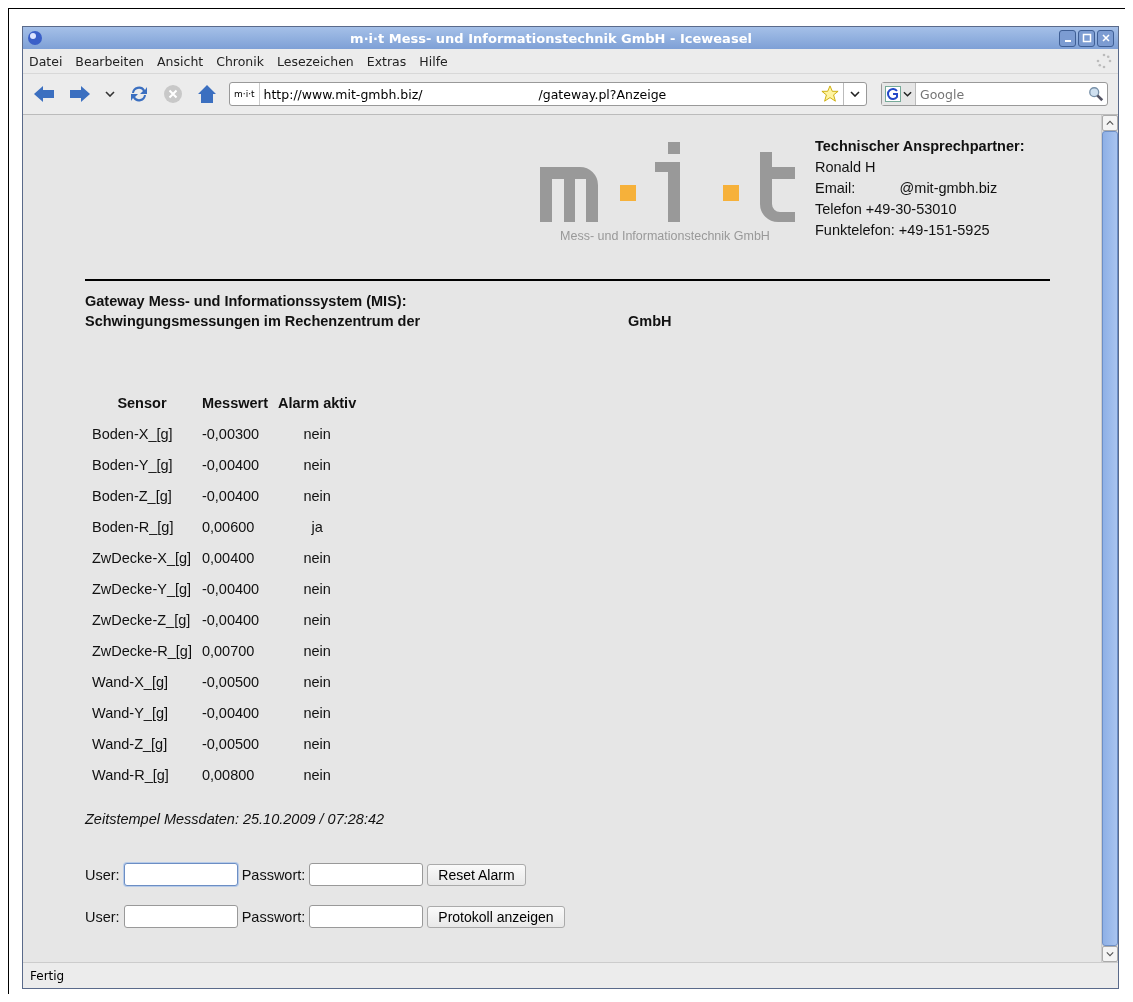  What do you see at coordinates (230, 434) in the screenshot?
I see `table-cell-text: -0,00300` at bounding box center [230, 434].